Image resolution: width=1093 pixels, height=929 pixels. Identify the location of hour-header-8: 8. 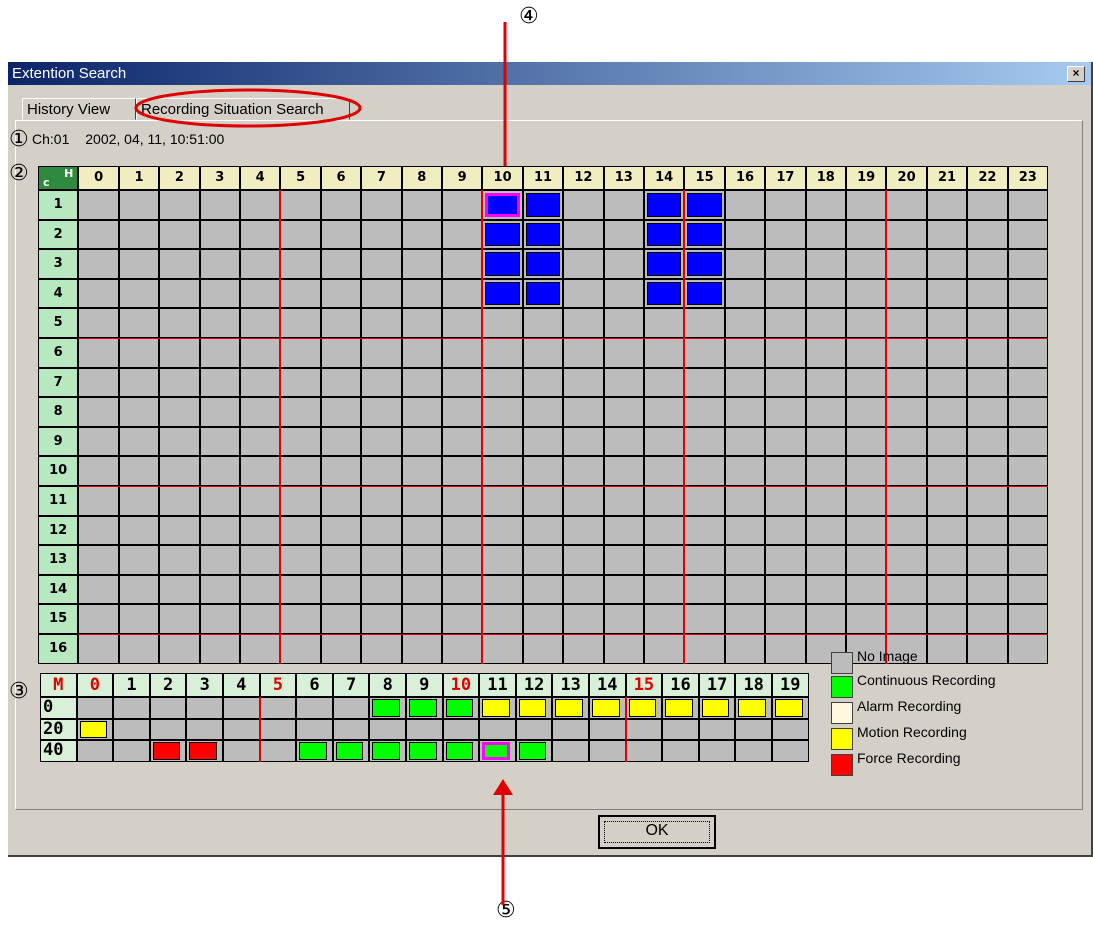
(421, 178).